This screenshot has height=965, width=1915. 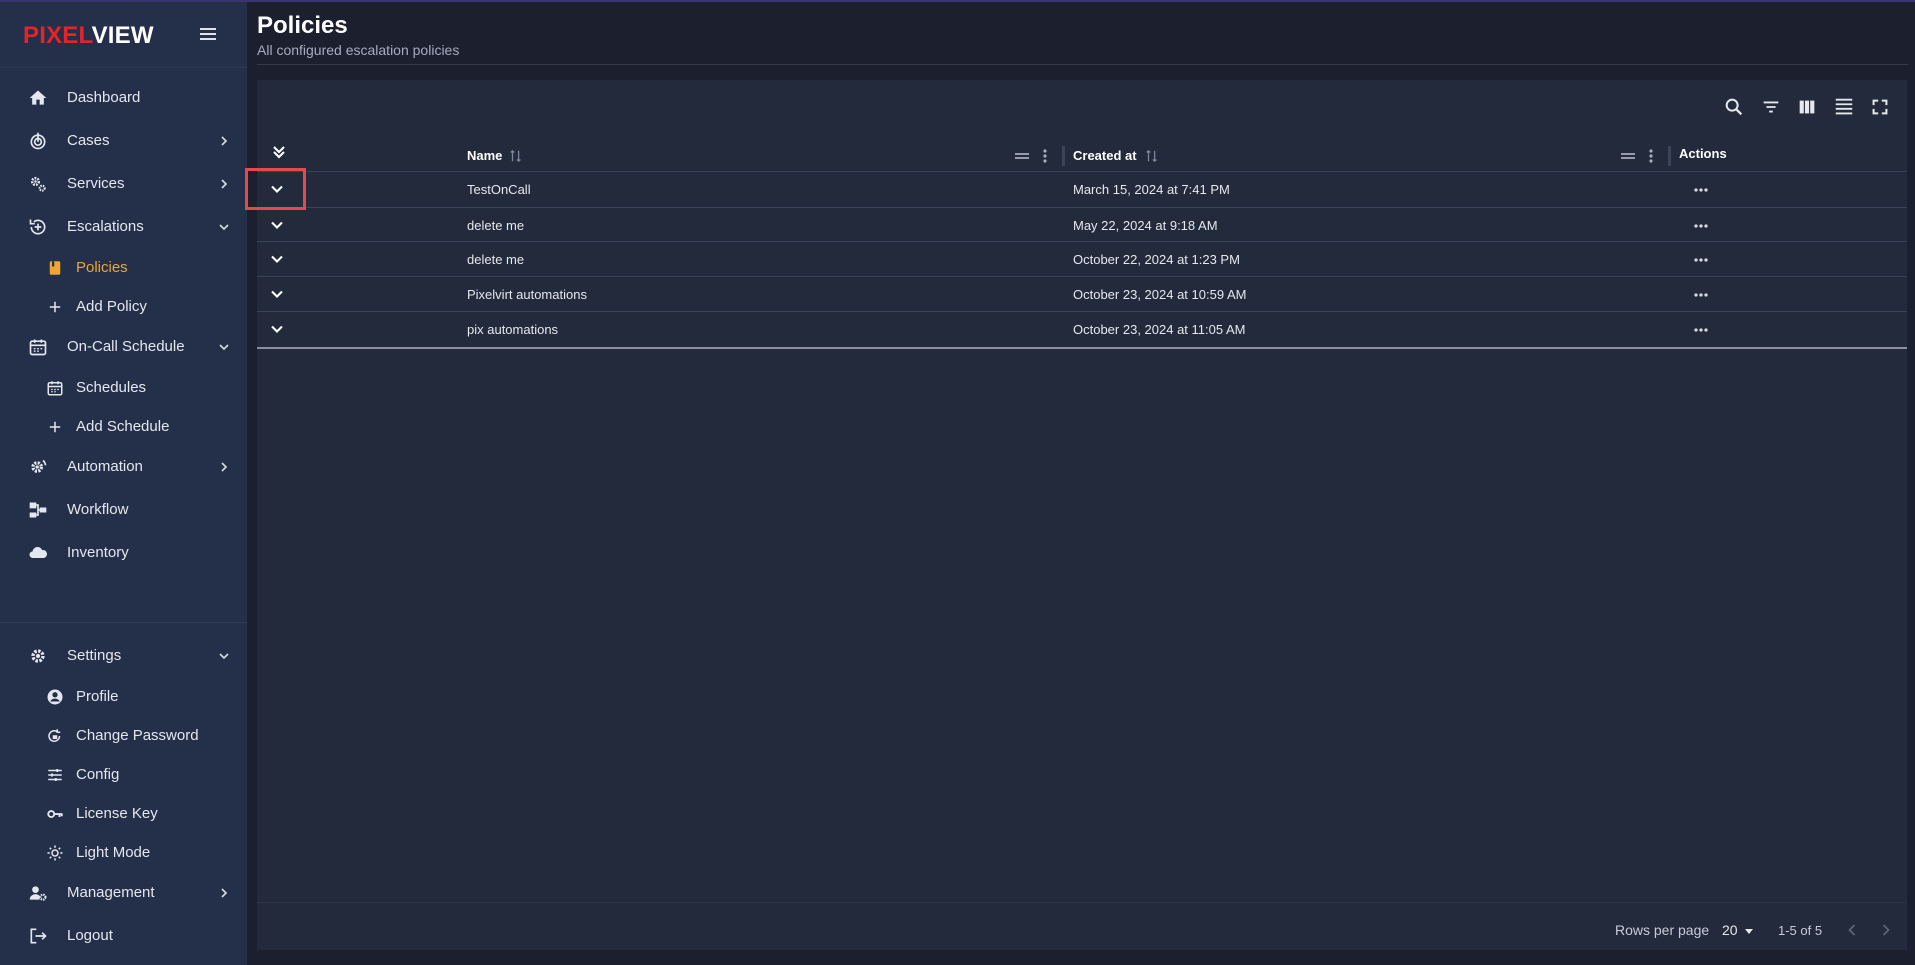 I want to click on sidebar-item-label: Add Schedule, so click(x=123, y=426).